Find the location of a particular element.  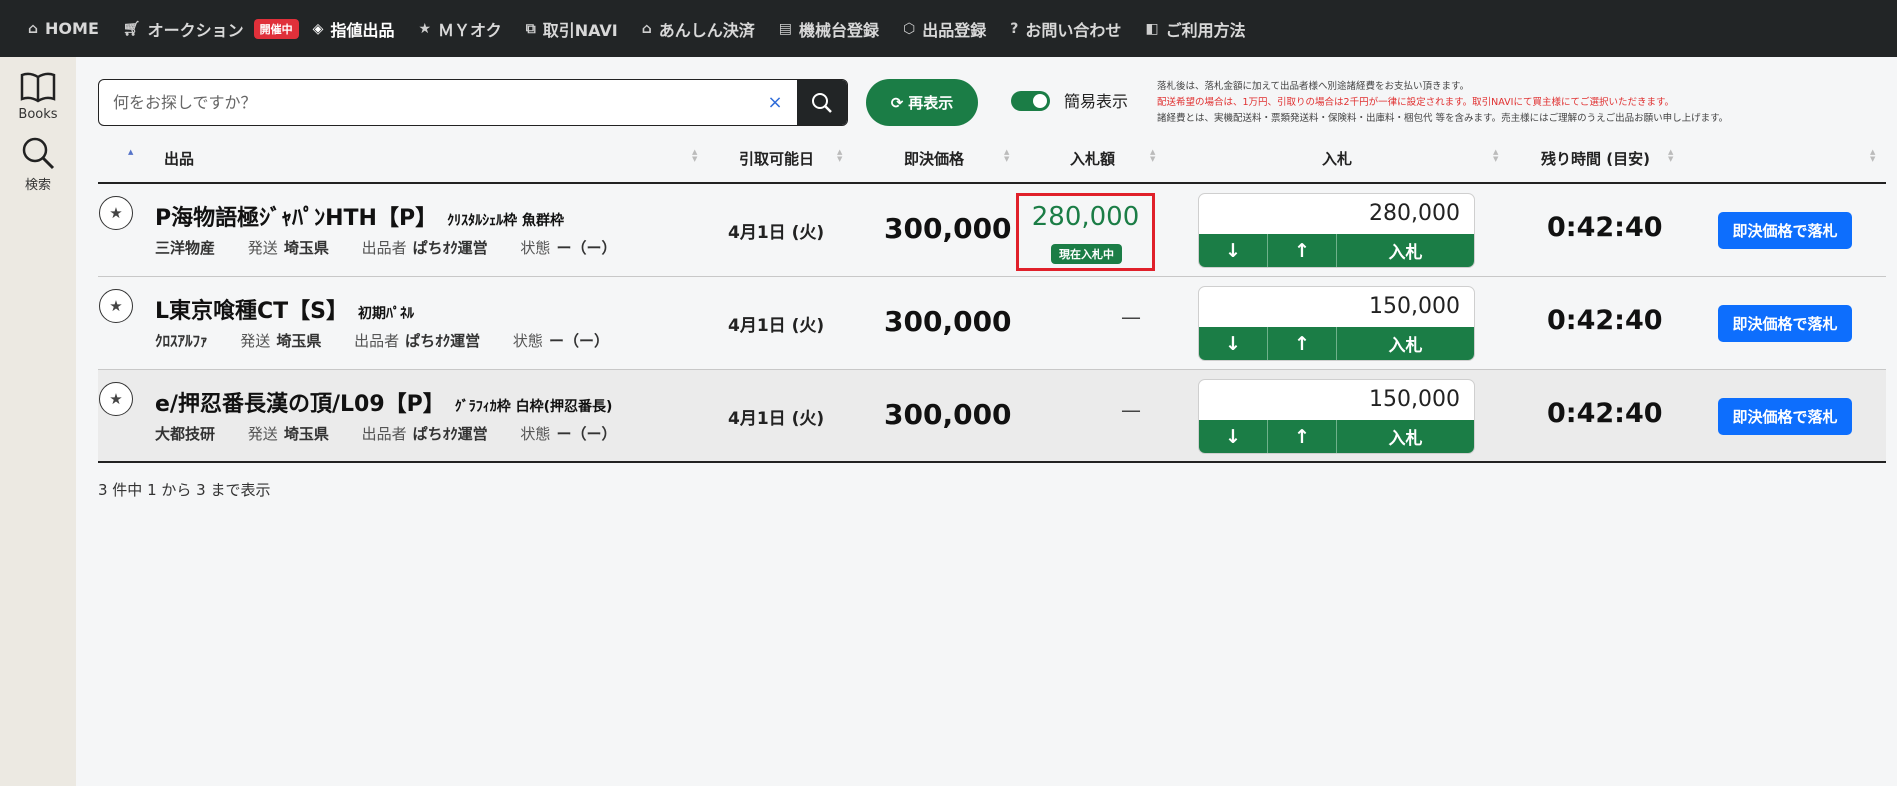

seller-label: 出品者 is located at coordinates (377, 341).